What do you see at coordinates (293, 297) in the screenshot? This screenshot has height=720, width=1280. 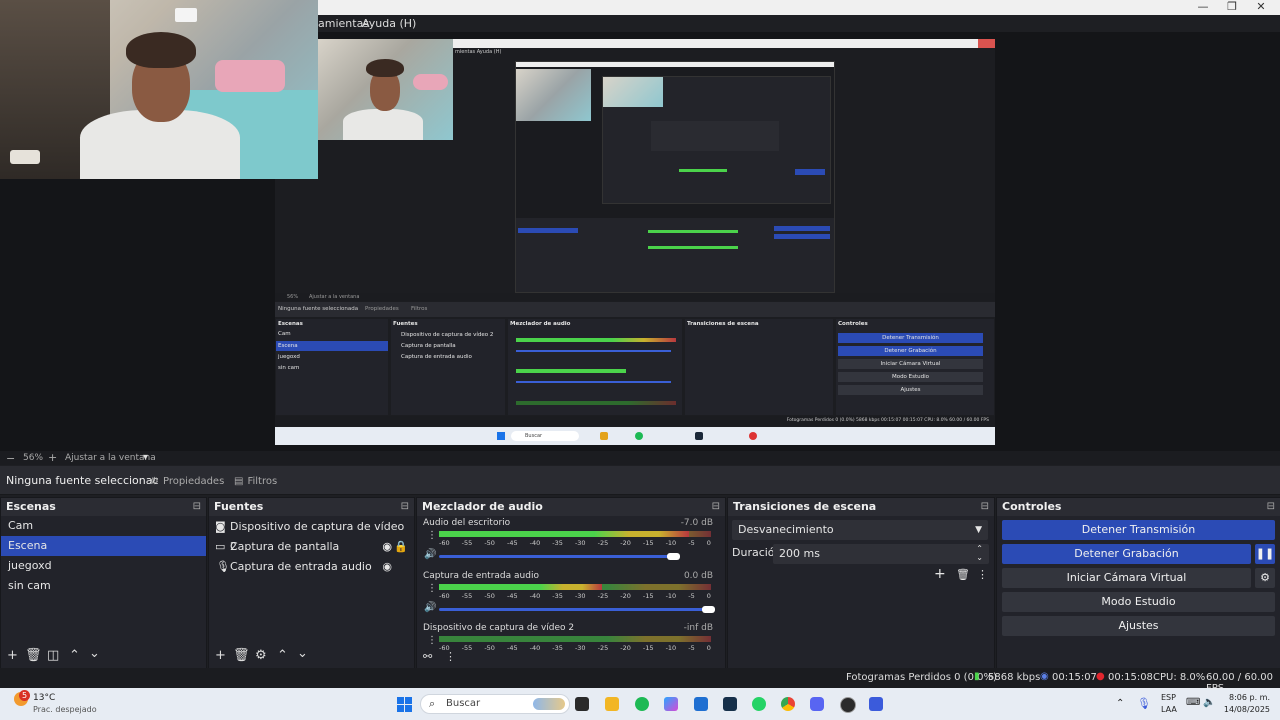 I see `inner-zoom: 56%` at bounding box center [293, 297].